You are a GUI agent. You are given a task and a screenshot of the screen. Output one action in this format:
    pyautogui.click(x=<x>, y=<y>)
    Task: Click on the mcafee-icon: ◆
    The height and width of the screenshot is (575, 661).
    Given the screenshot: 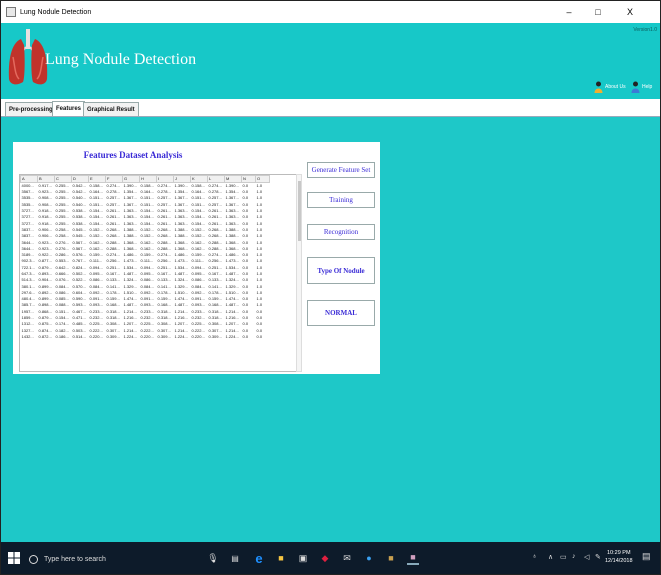 What is the action you would take?
    pyautogui.click(x=325, y=558)
    